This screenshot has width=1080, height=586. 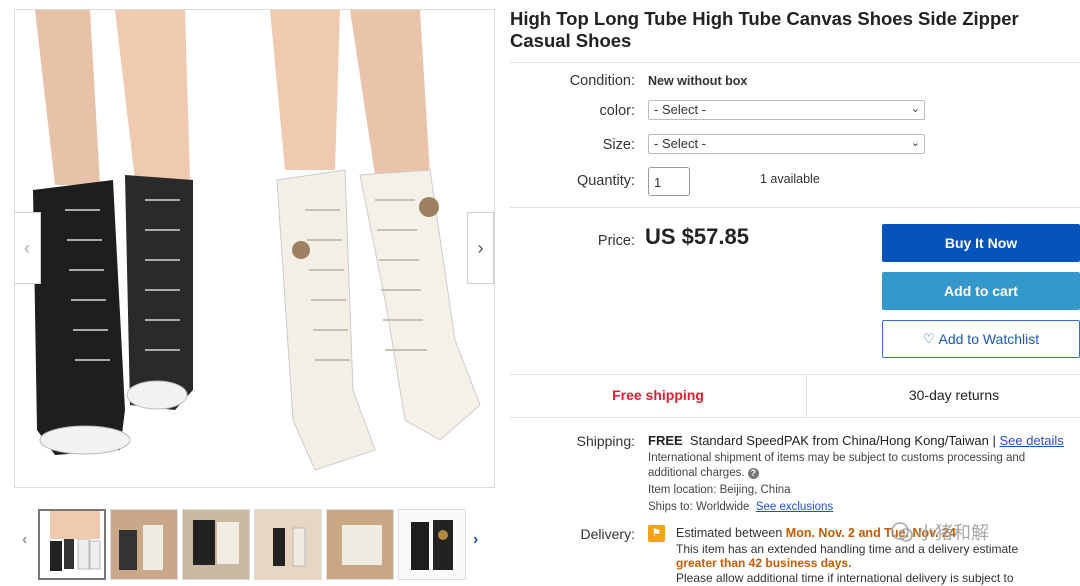 What do you see at coordinates (786, 144) in the screenshot?
I see `size-select: - Select - ⌄` at bounding box center [786, 144].